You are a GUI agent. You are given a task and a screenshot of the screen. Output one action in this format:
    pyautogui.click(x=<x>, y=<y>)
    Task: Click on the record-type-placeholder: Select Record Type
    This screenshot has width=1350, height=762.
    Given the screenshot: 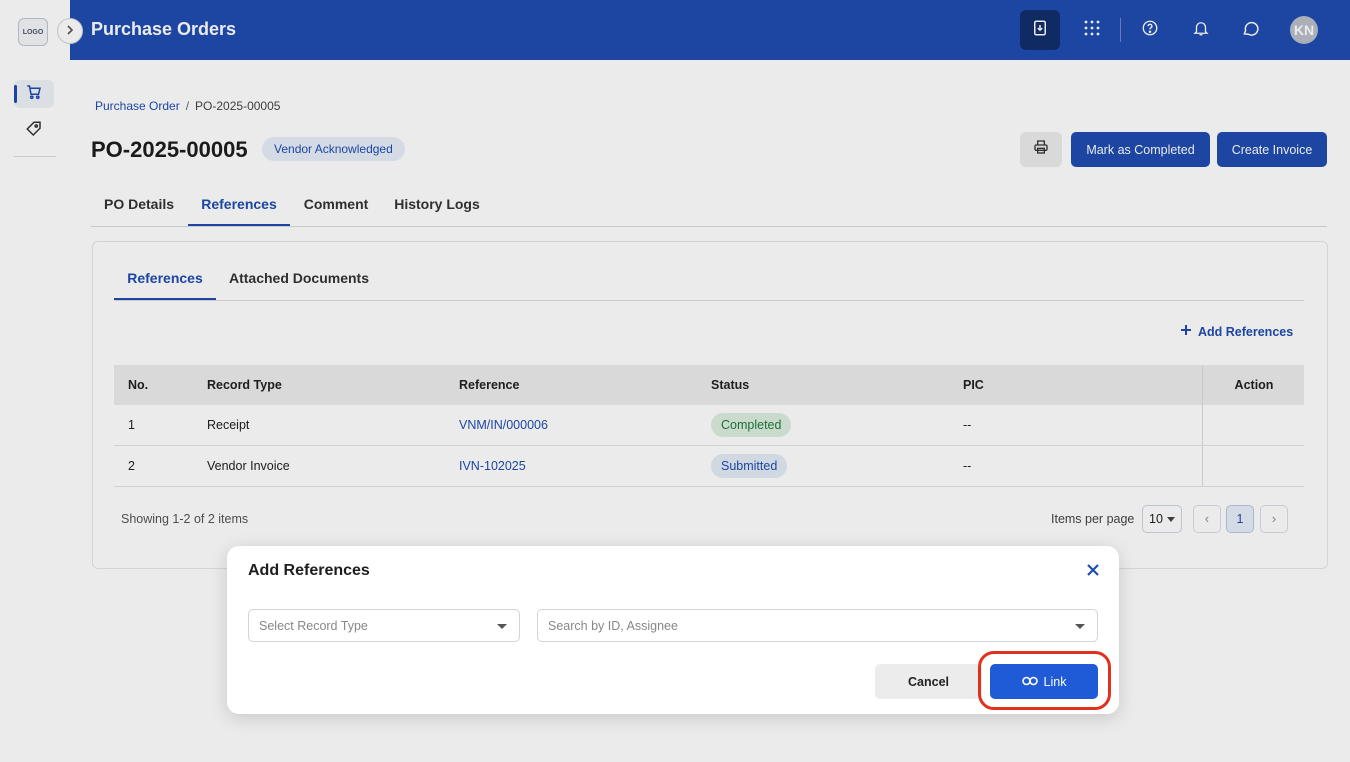 What is the action you would take?
    pyautogui.click(x=313, y=625)
    